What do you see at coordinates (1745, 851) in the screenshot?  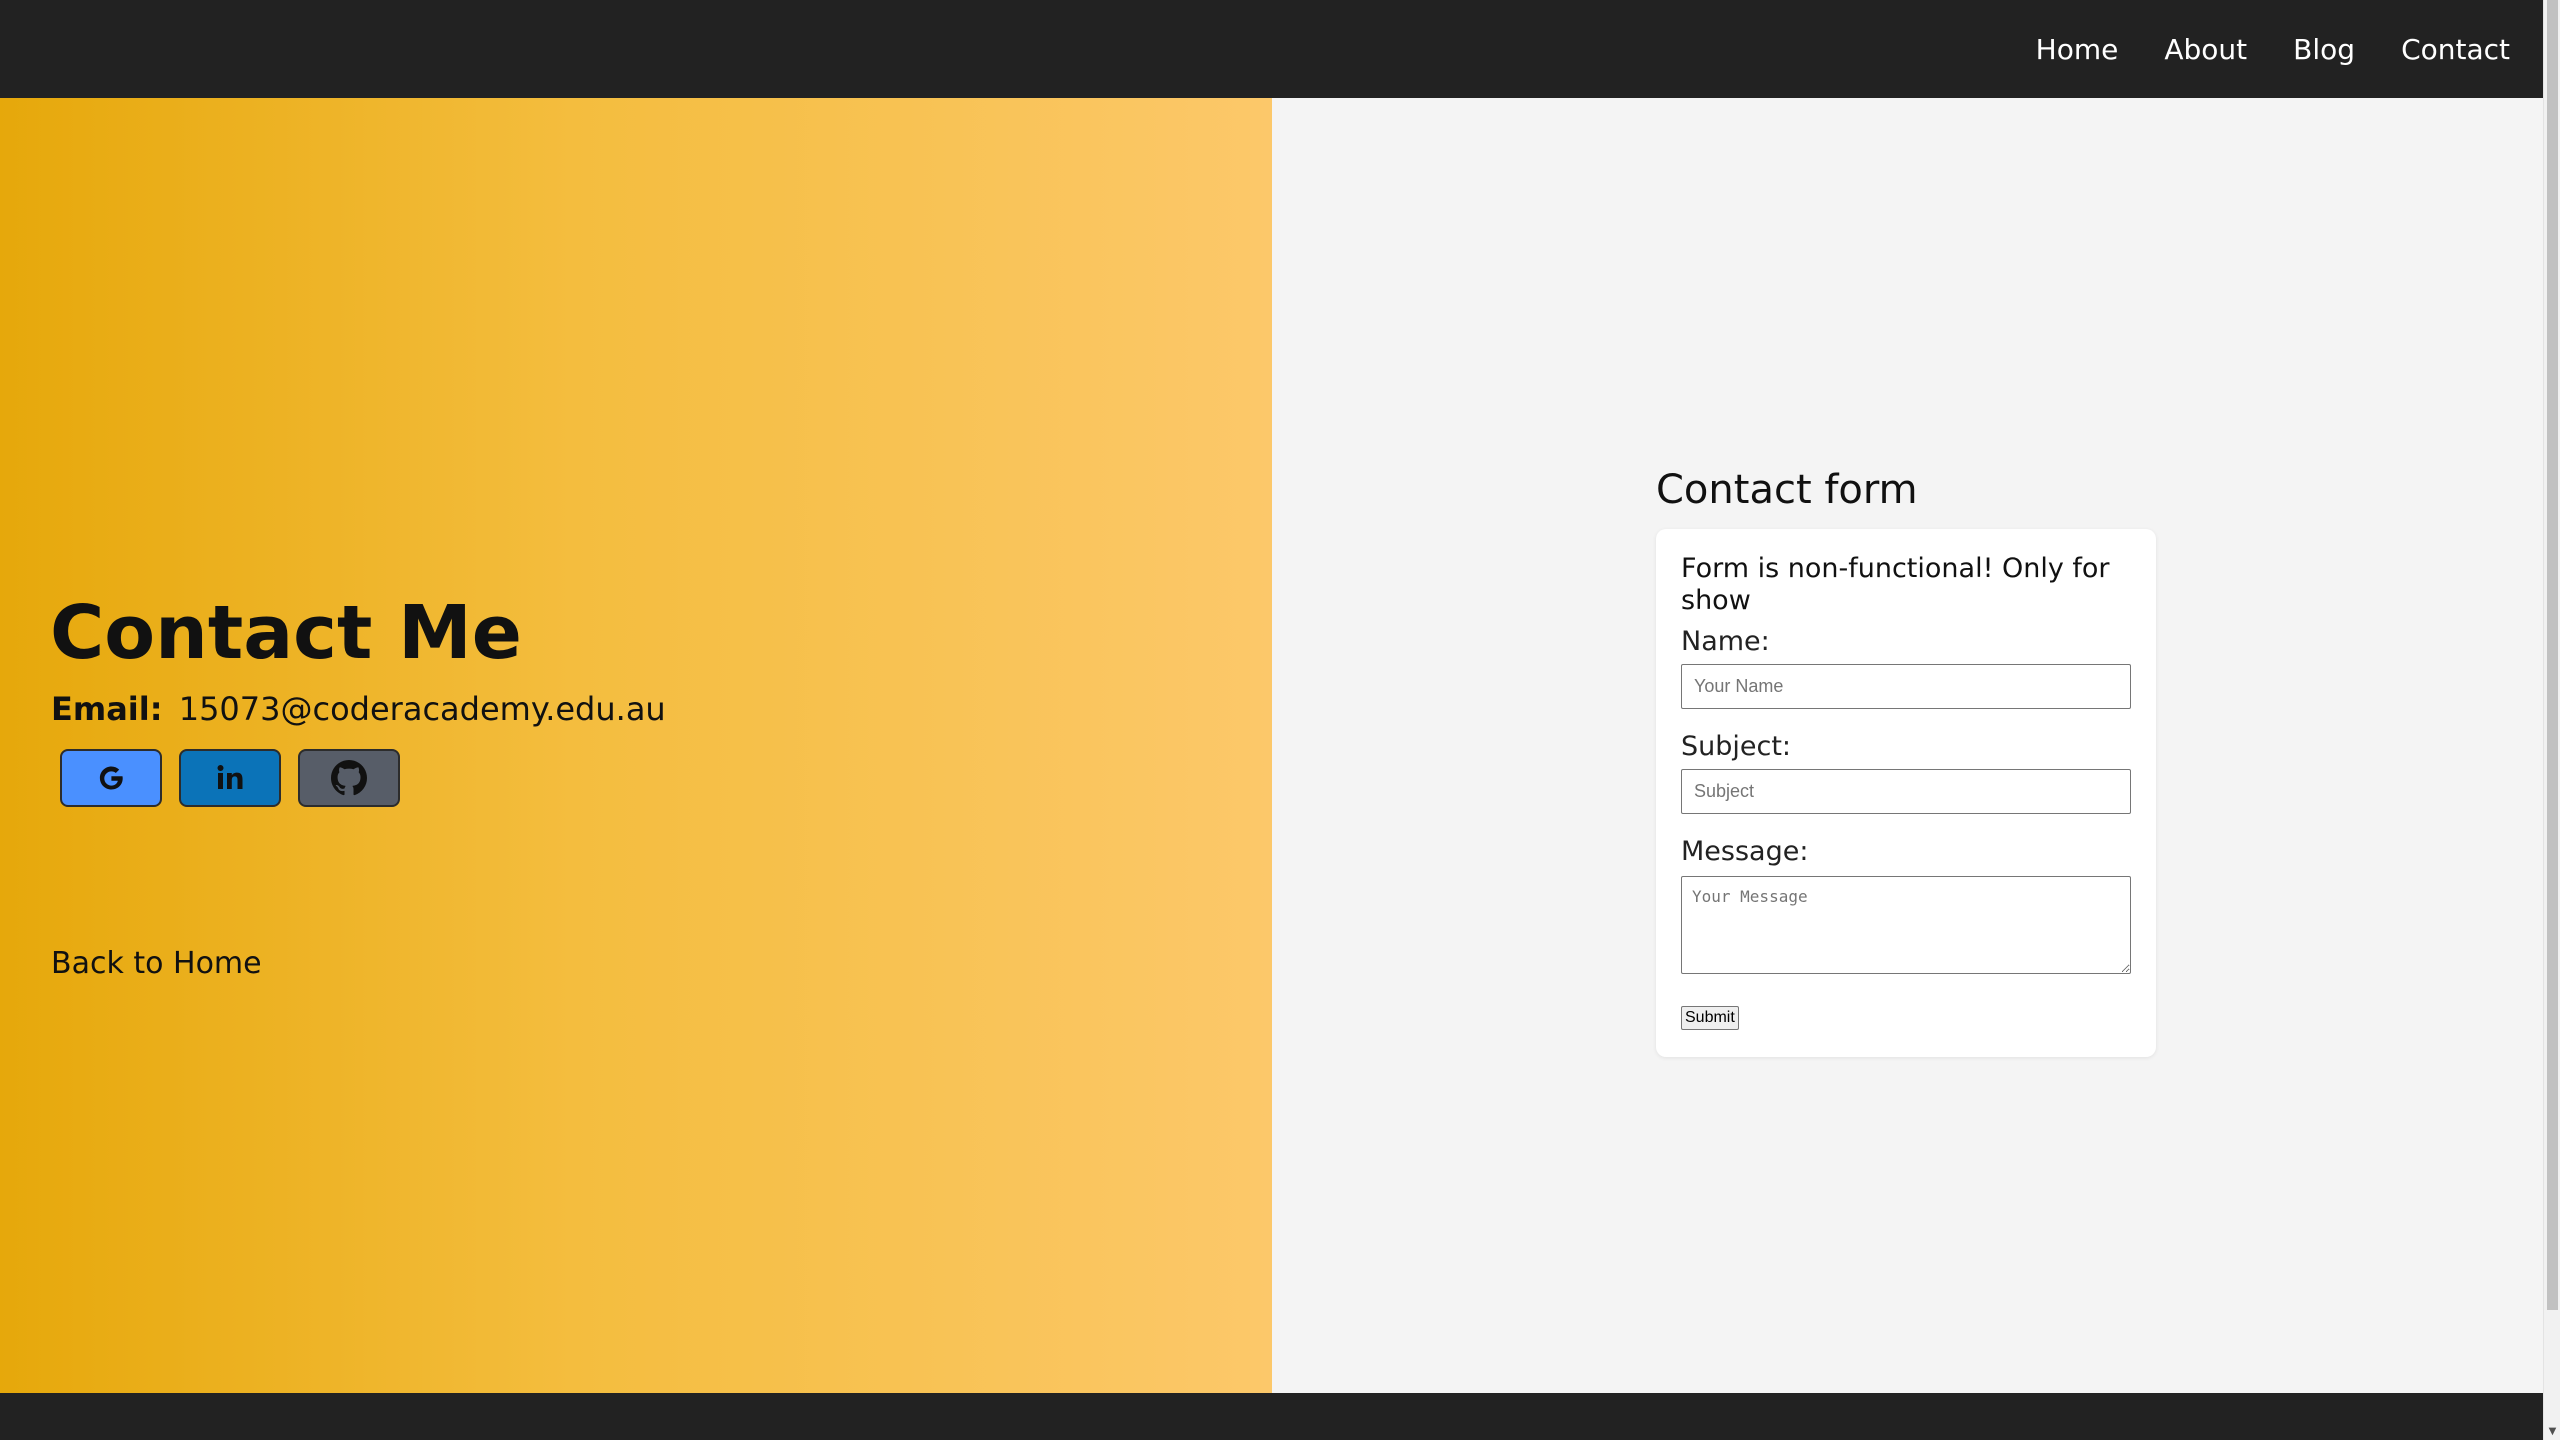 I see `message-label: Message:` at bounding box center [1745, 851].